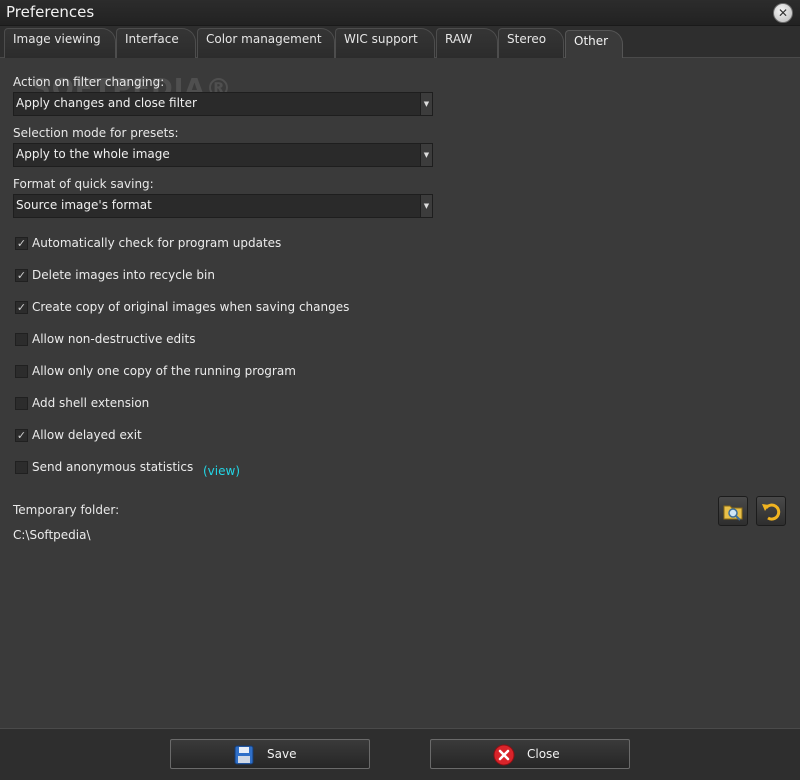  I want to click on recycle-bin-checkbox: ✓, so click(21, 275).